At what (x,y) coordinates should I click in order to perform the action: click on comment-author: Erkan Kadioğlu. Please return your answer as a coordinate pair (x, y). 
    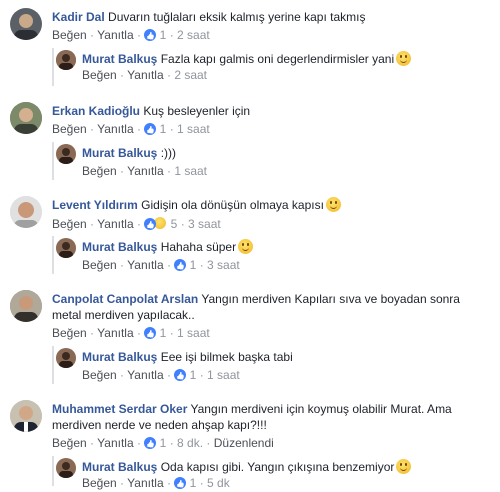
    Looking at the image, I should click on (96, 111).